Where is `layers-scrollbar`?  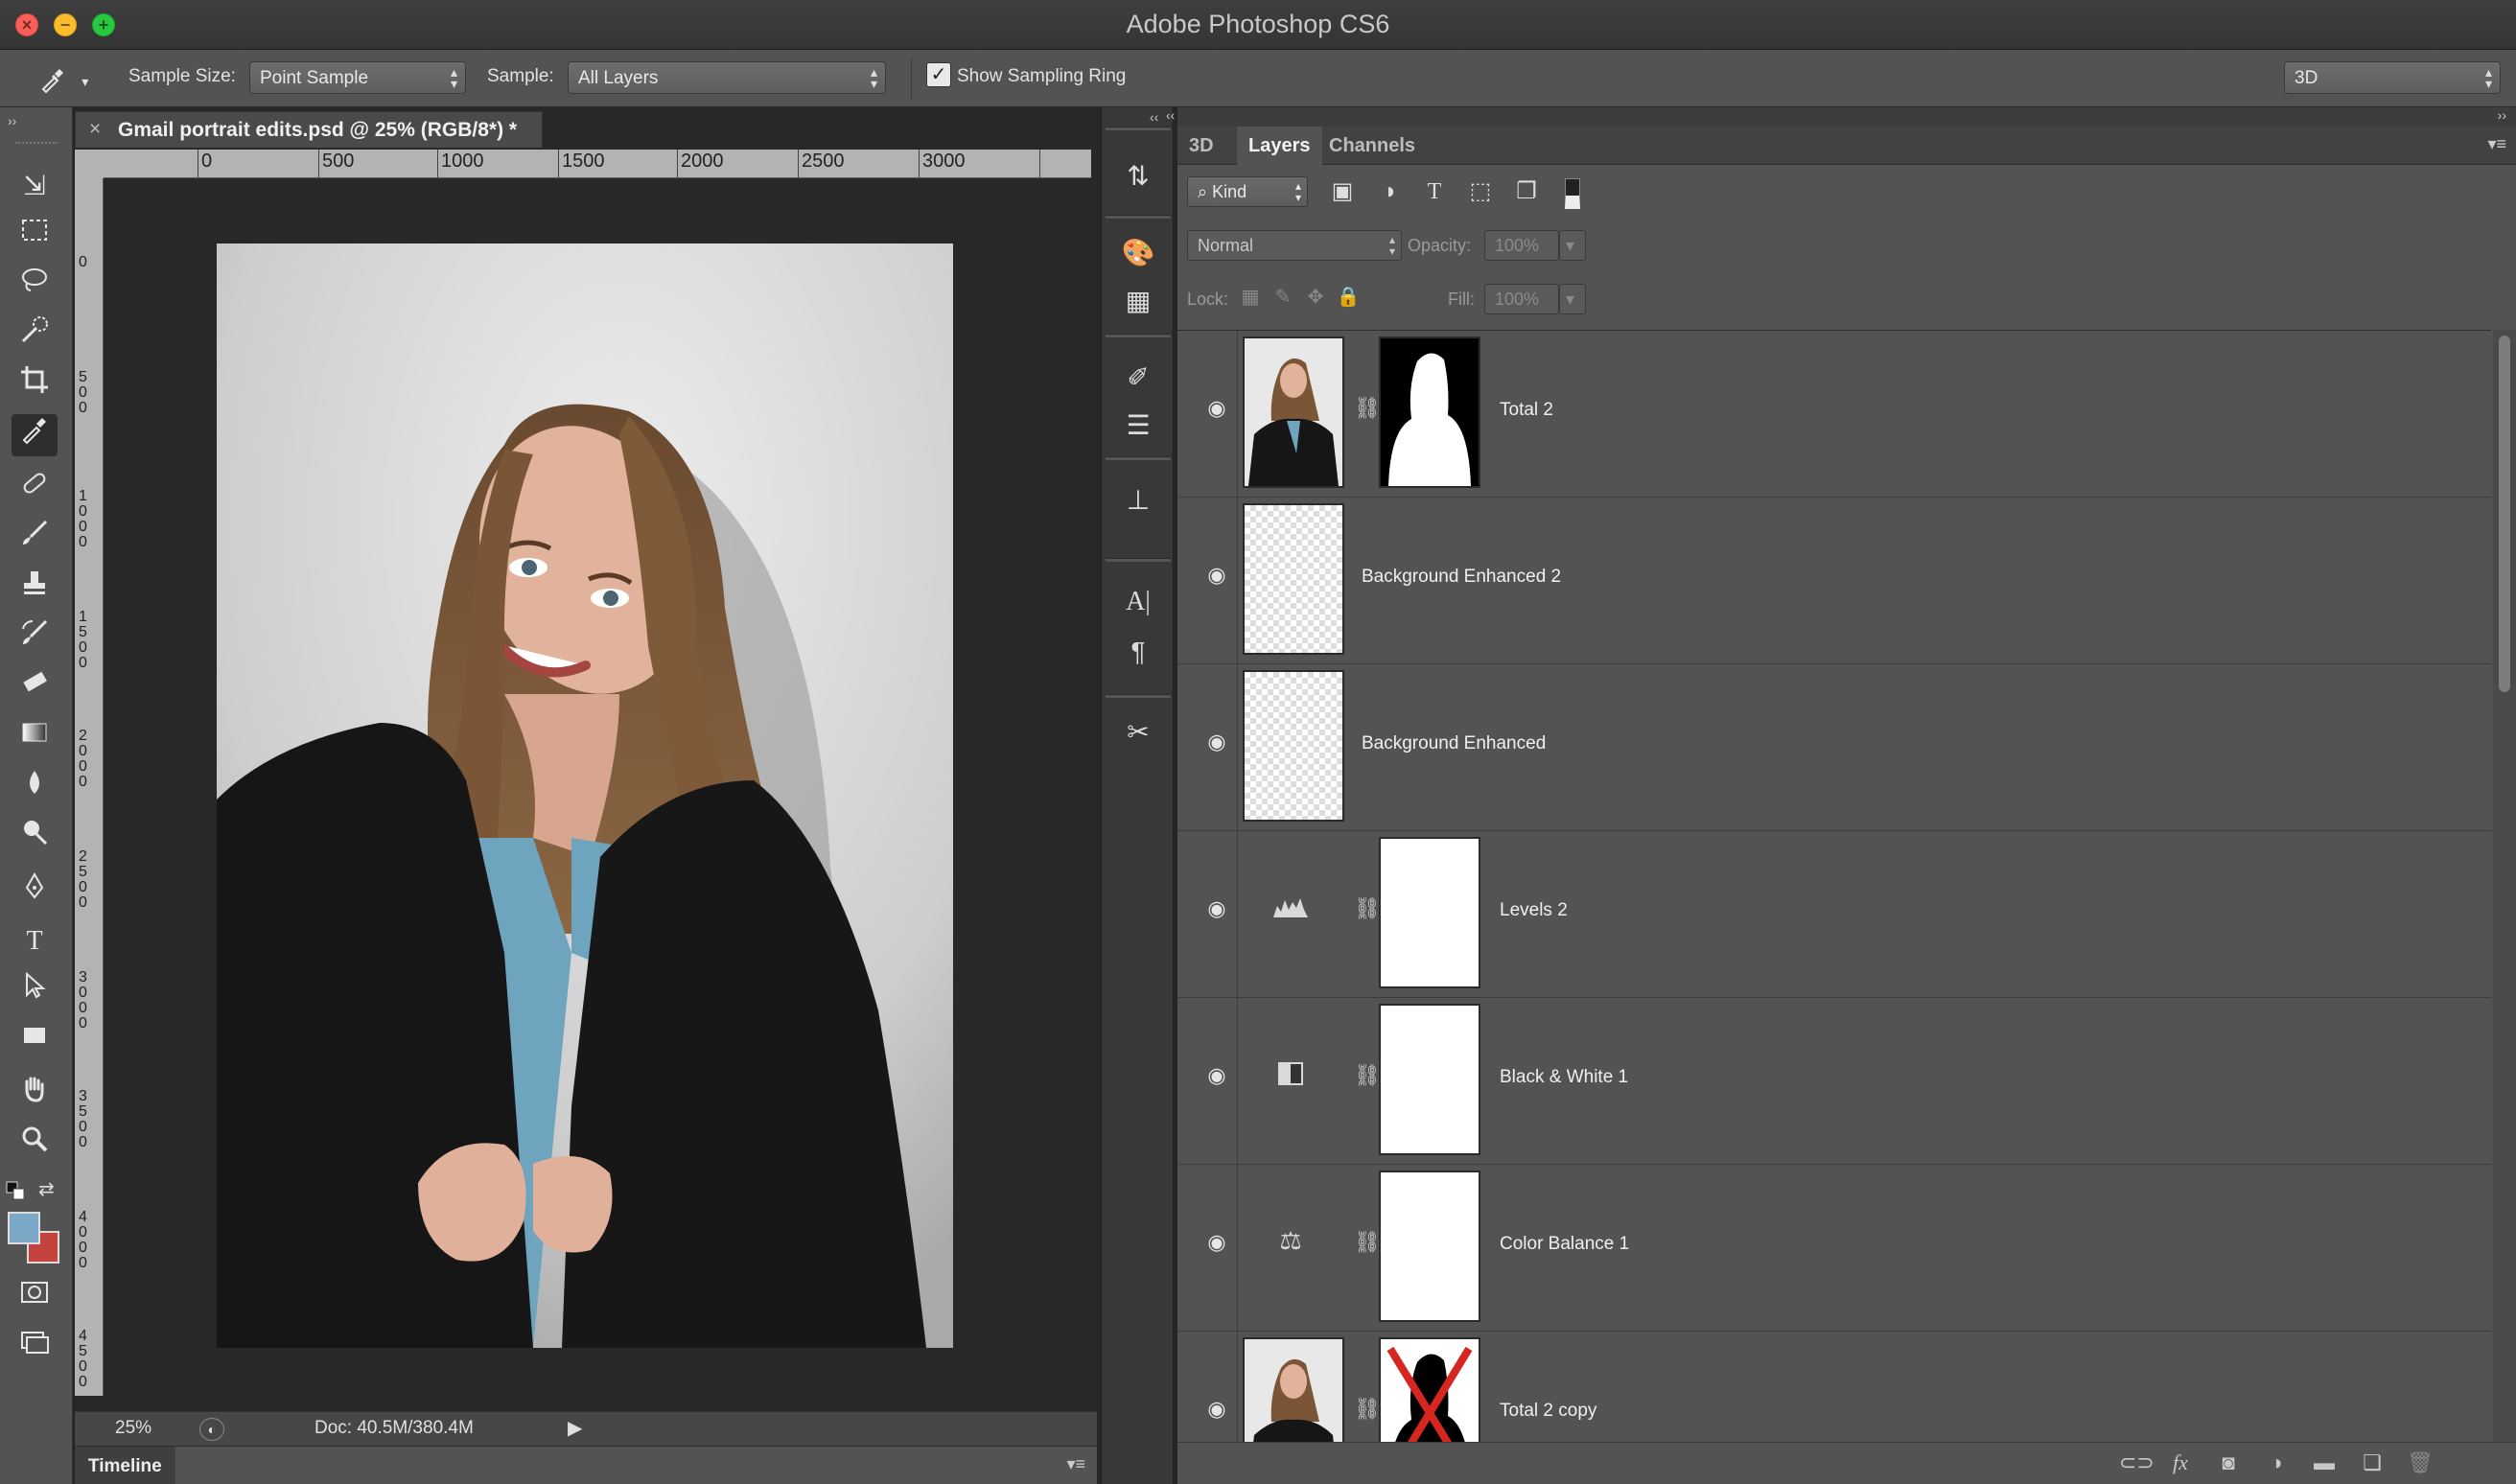 layers-scrollbar is located at coordinates (2504, 886).